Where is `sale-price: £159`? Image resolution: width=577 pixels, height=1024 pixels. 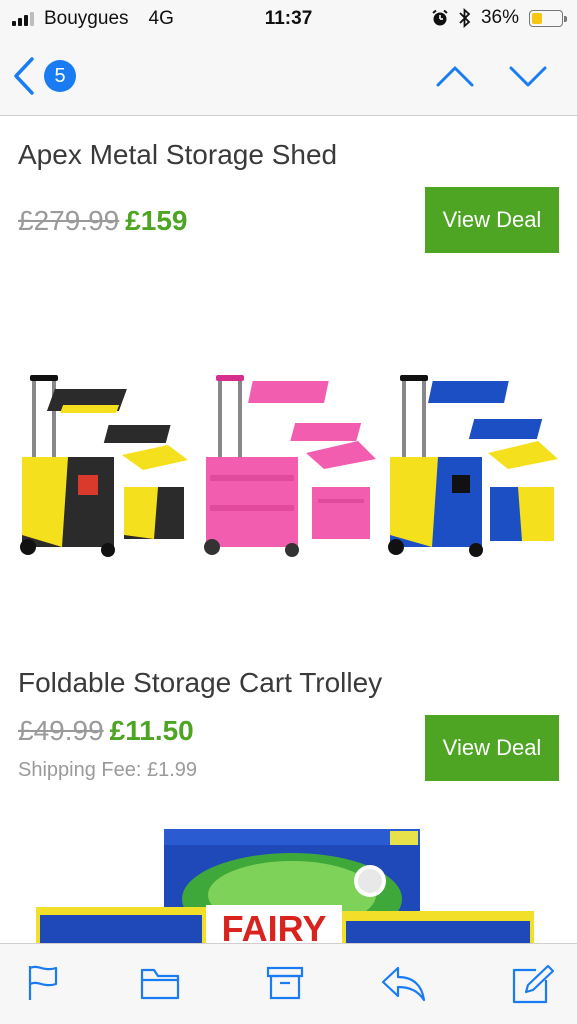
sale-price: £159 is located at coordinates (156, 220).